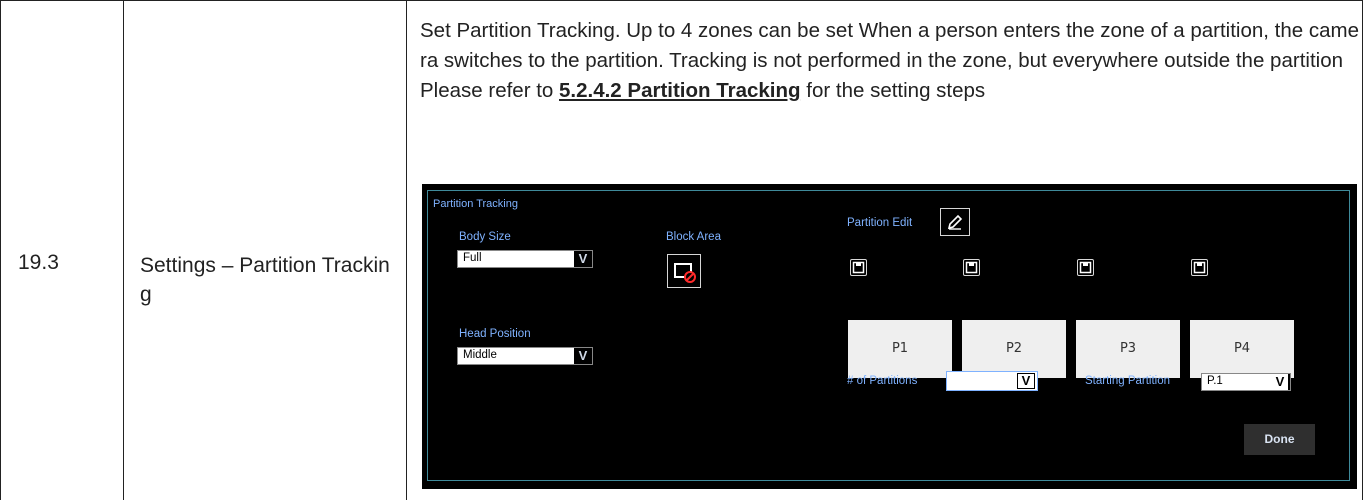 The height and width of the screenshot is (500, 1363). I want to click on row-number: 19.3, so click(38, 262).